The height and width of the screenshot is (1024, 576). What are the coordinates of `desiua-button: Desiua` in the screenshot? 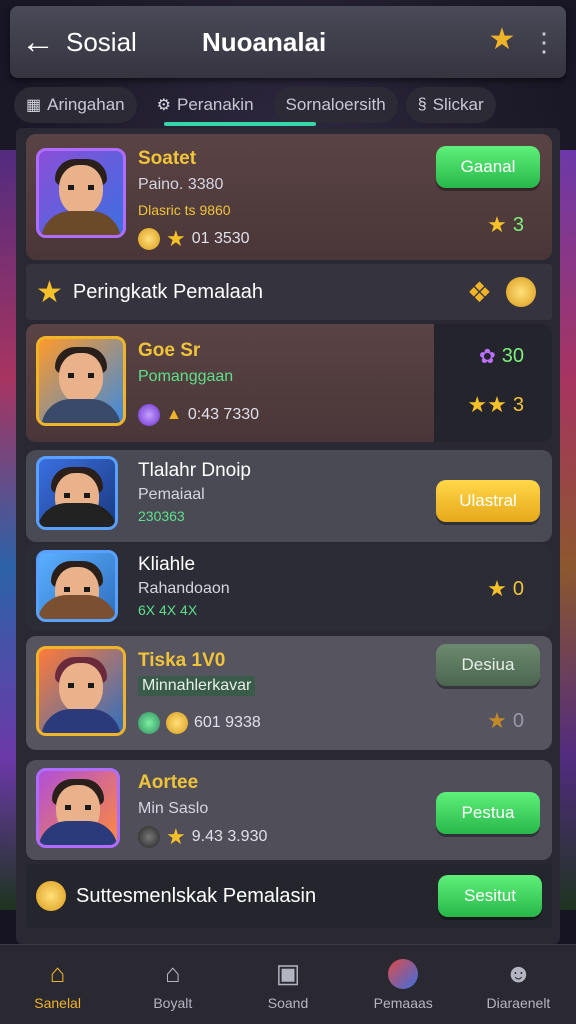 It's located at (488, 665).